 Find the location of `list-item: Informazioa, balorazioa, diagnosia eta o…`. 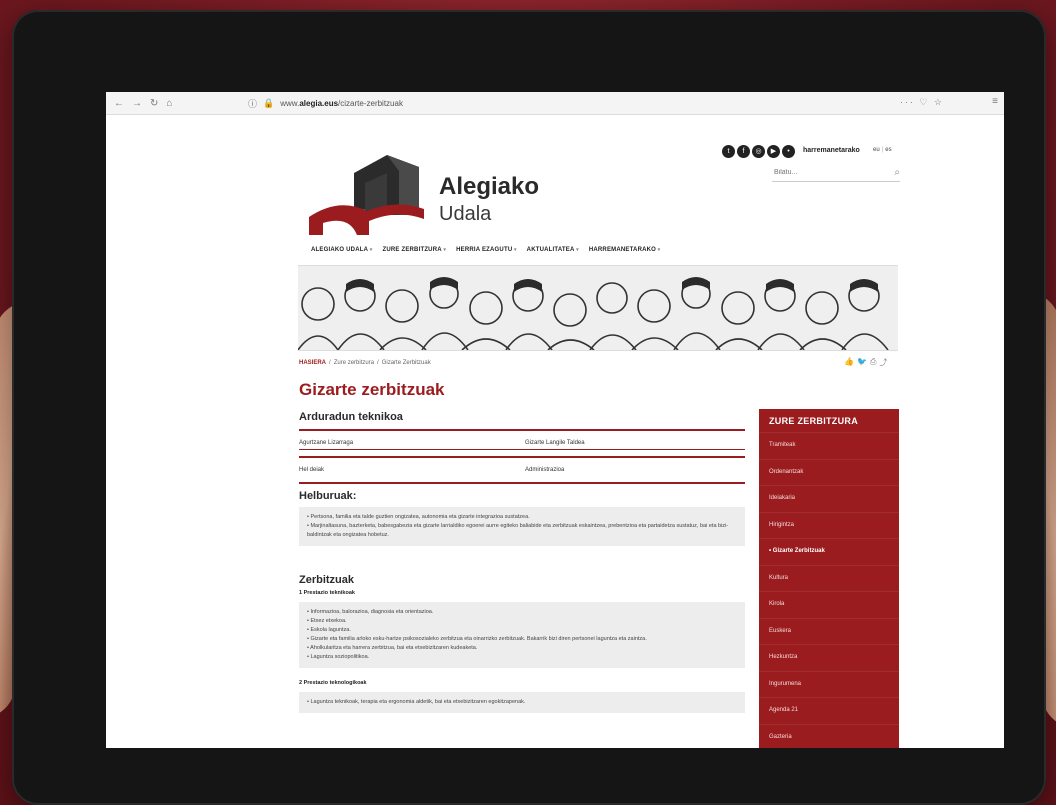

list-item: Informazioa, balorazioa, diagnosia eta o… is located at coordinates (522, 612).